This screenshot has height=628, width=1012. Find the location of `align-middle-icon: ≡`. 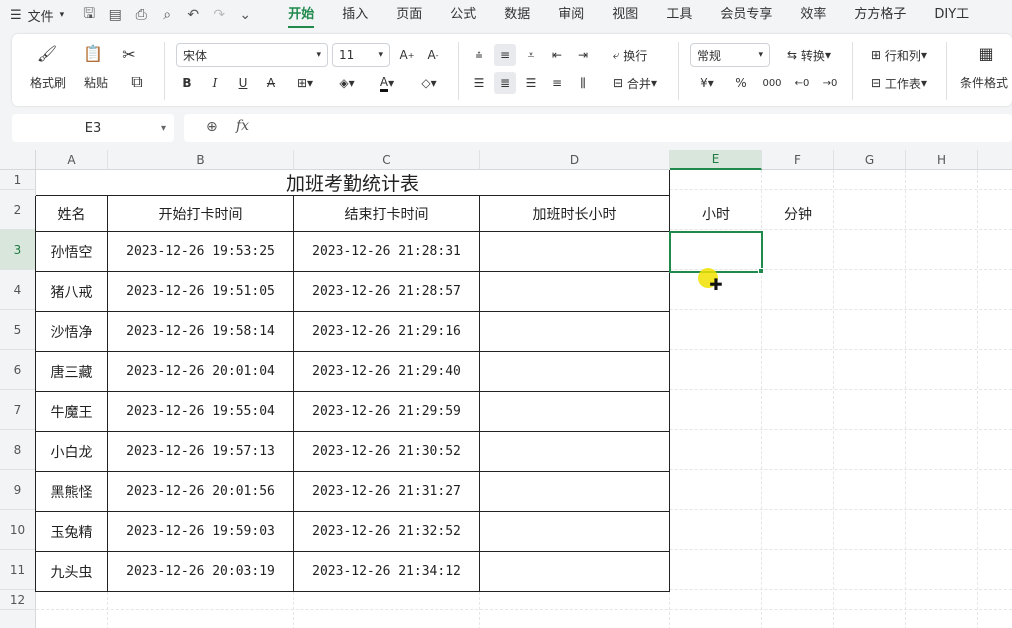

align-middle-icon: ≡ is located at coordinates (505, 55).